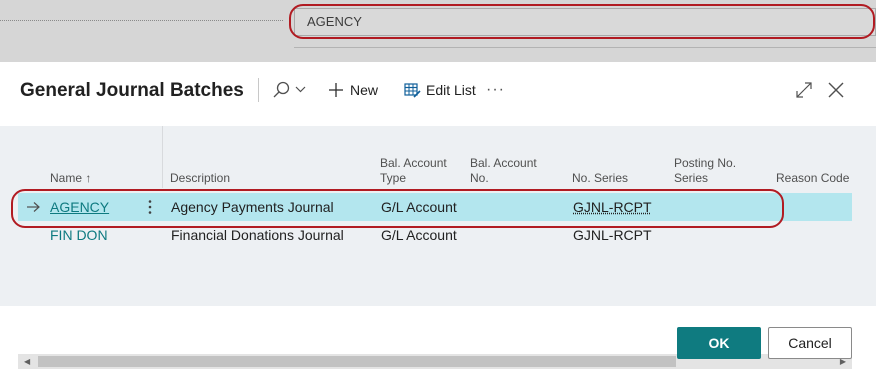 The width and height of the screenshot is (876, 375). What do you see at coordinates (364, 90) in the screenshot?
I see `new-label: New` at bounding box center [364, 90].